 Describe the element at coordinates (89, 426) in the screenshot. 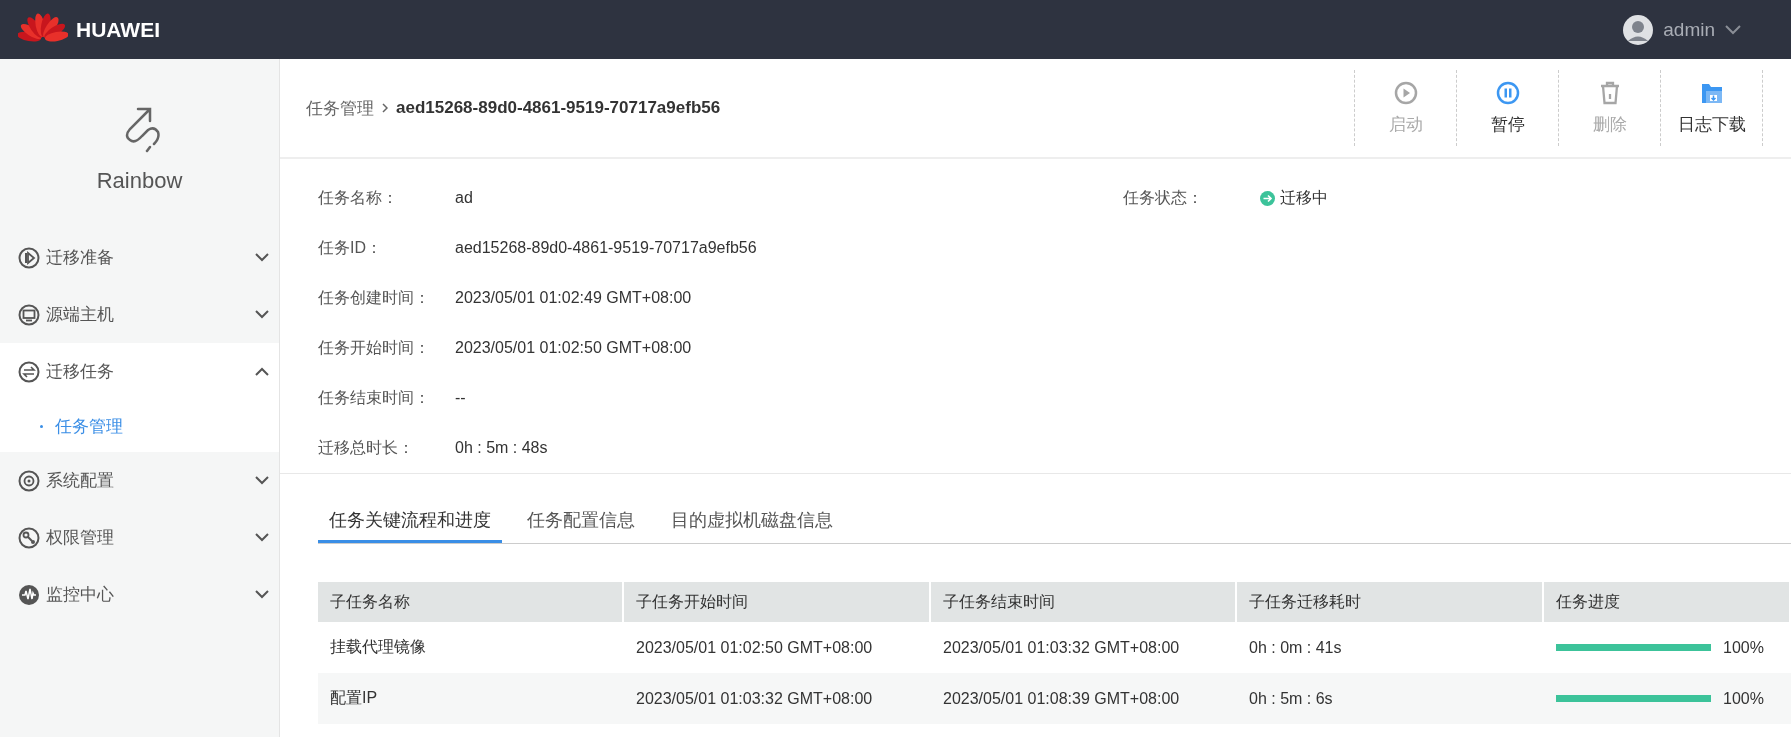

I see `submenu-label: 任务管理` at that location.